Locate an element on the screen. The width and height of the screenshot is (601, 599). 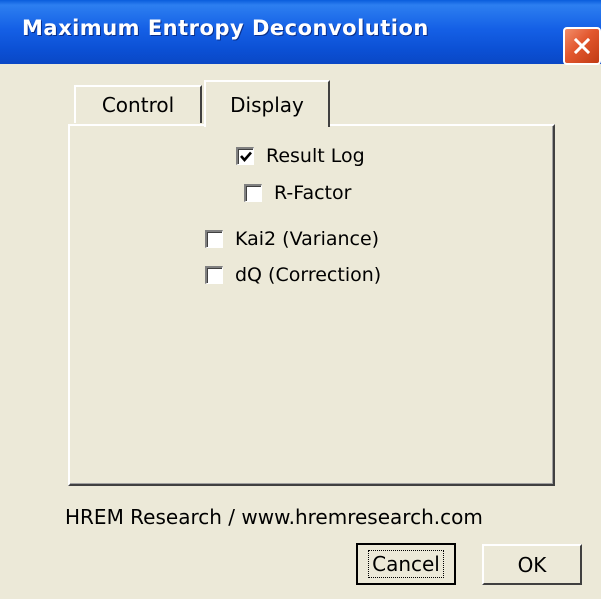
kai2-option: Kai2 (Variance) is located at coordinates (292, 239).